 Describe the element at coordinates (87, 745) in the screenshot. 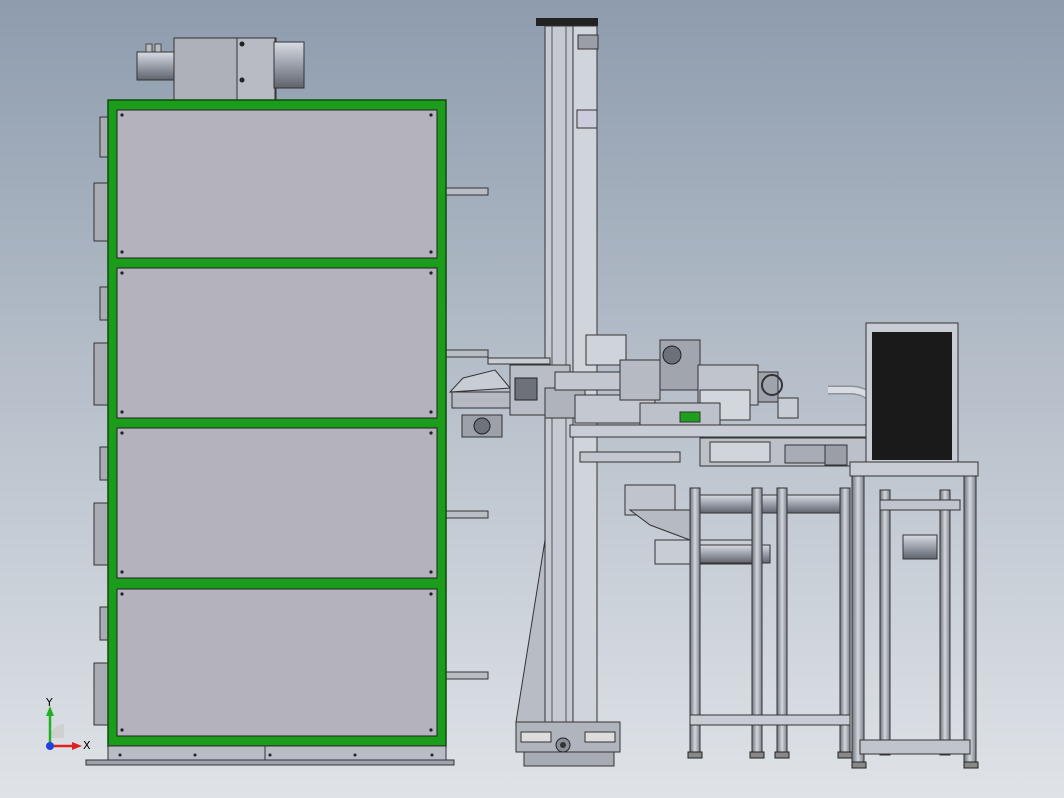

I see `x-axis-label: X` at that location.